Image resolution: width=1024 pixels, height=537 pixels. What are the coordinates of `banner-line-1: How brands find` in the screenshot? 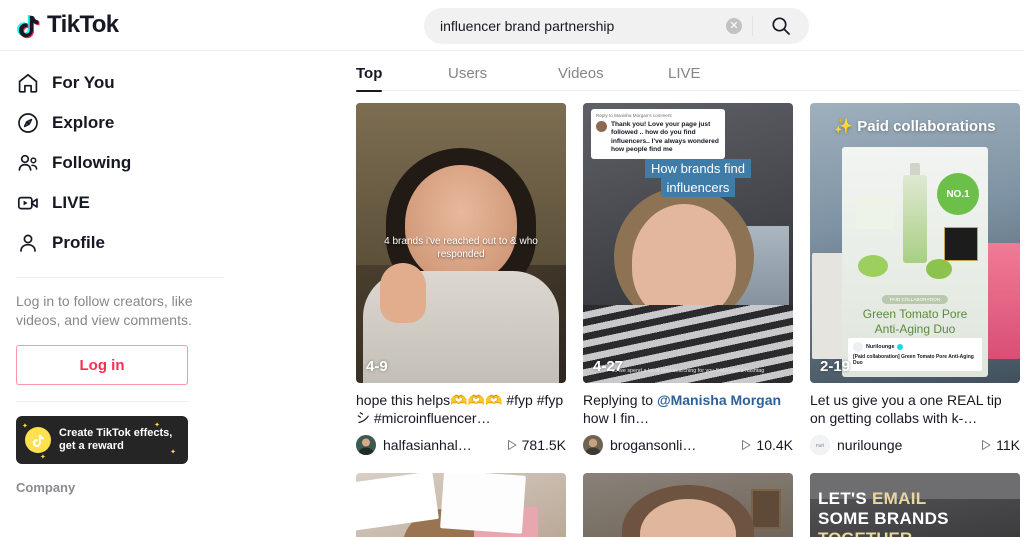 It's located at (698, 168).